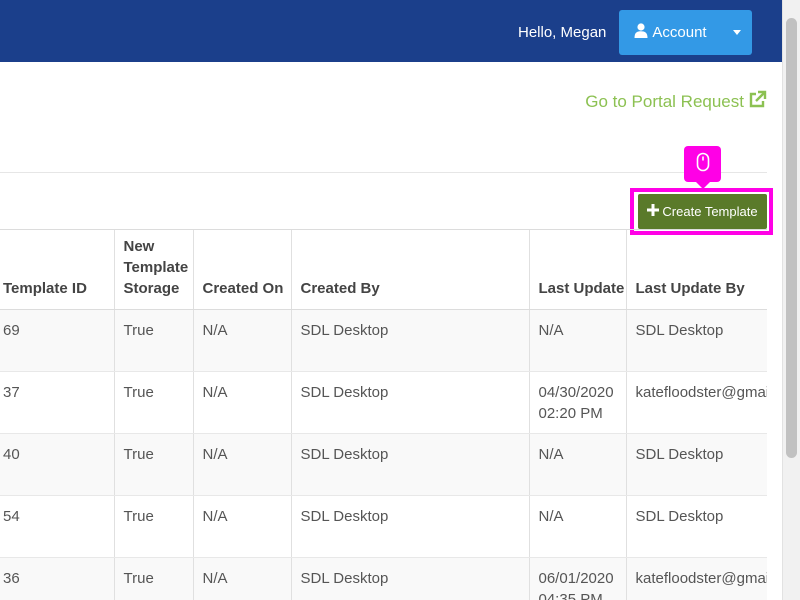 Image resolution: width=800 pixels, height=600 pixels. What do you see at coordinates (57, 270) in the screenshot?
I see `column-header-template-id: Template ID` at bounding box center [57, 270].